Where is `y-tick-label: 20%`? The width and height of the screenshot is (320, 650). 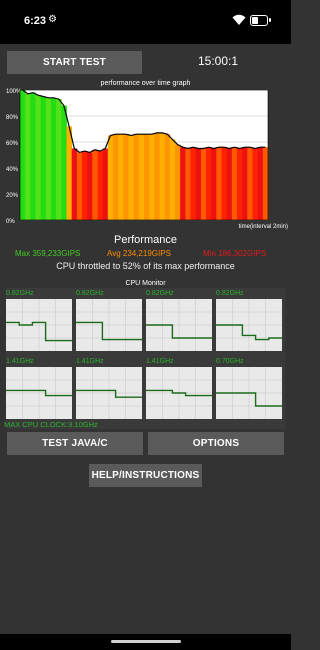
y-tick-label: 20% is located at coordinates (12, 196).